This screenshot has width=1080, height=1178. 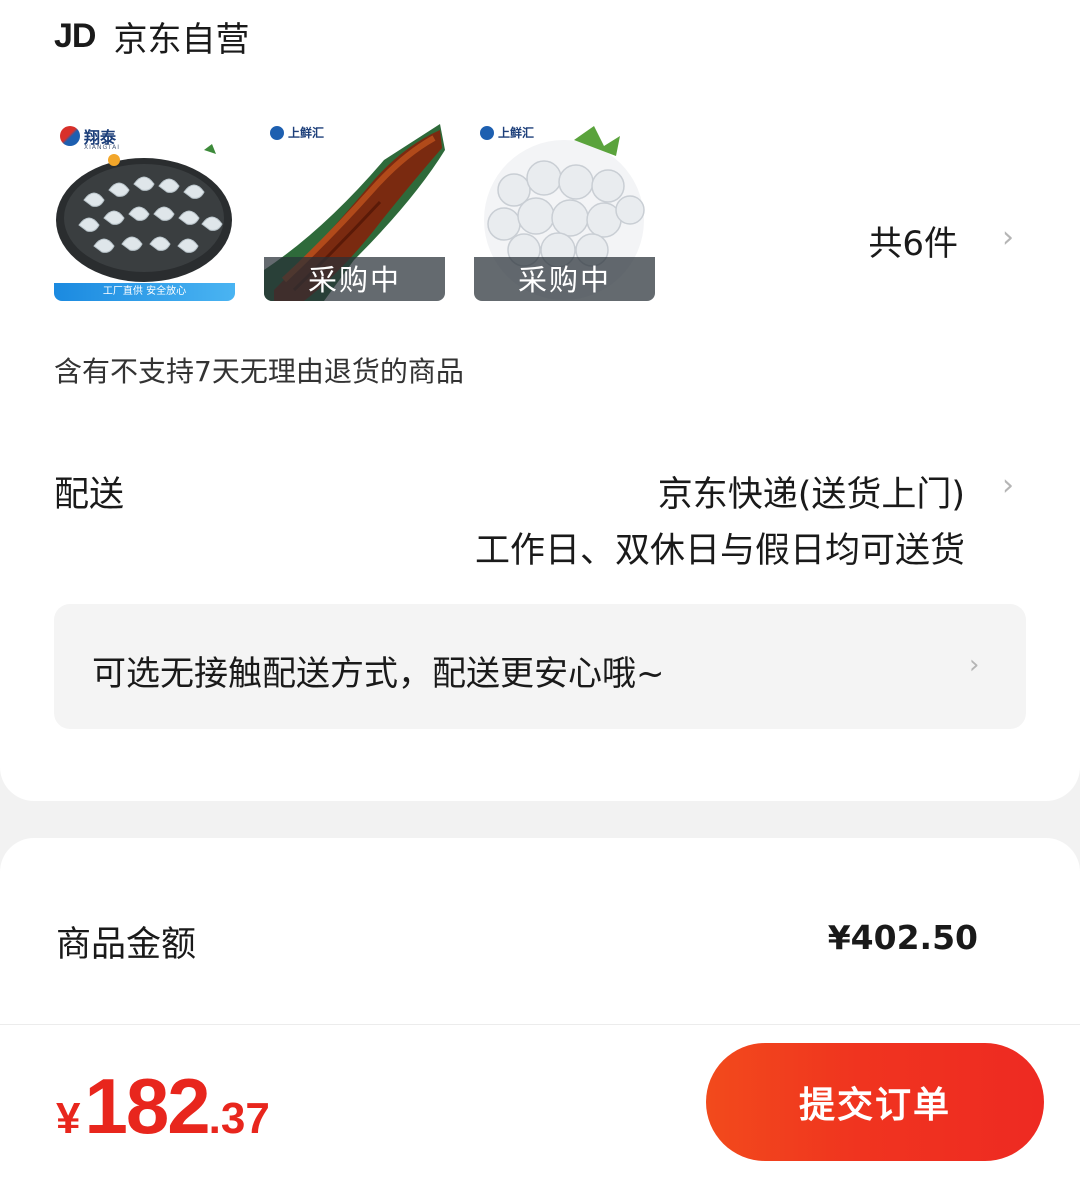 I want to click on total-price: ¥ 182 .37, so click(x=163, y=1106).